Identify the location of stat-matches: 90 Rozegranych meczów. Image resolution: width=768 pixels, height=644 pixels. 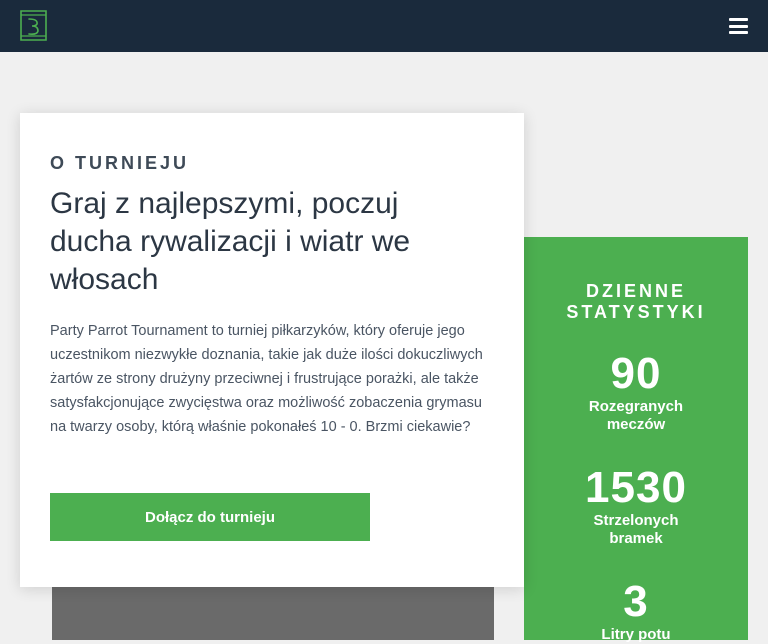
(636, 392).